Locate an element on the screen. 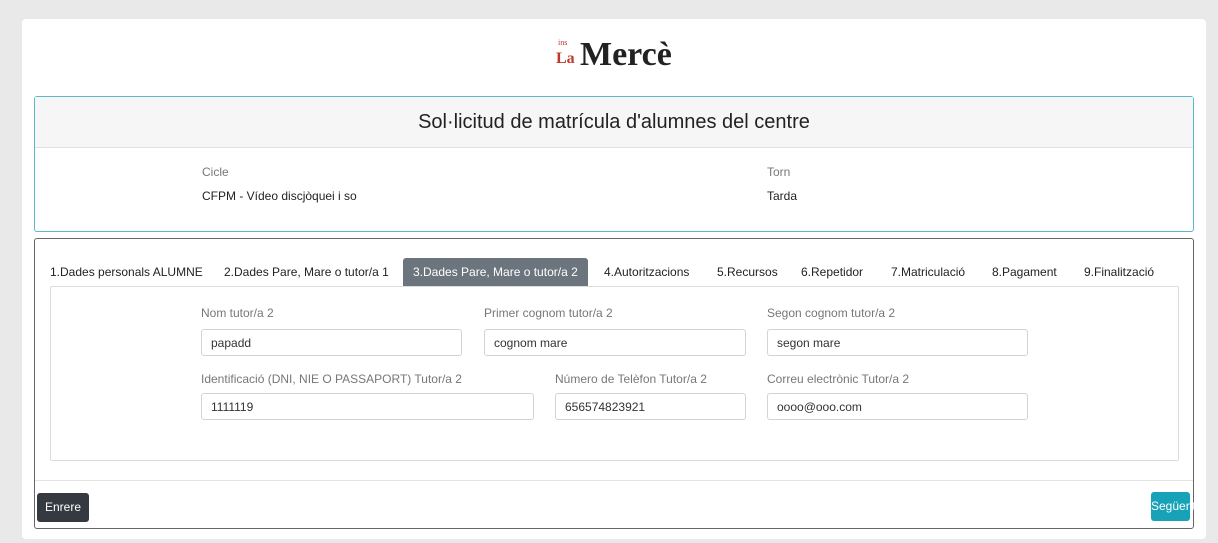 The width and height of the screenshot is (1218, 543). svg-text: ins is located at coordinates (562, 42).